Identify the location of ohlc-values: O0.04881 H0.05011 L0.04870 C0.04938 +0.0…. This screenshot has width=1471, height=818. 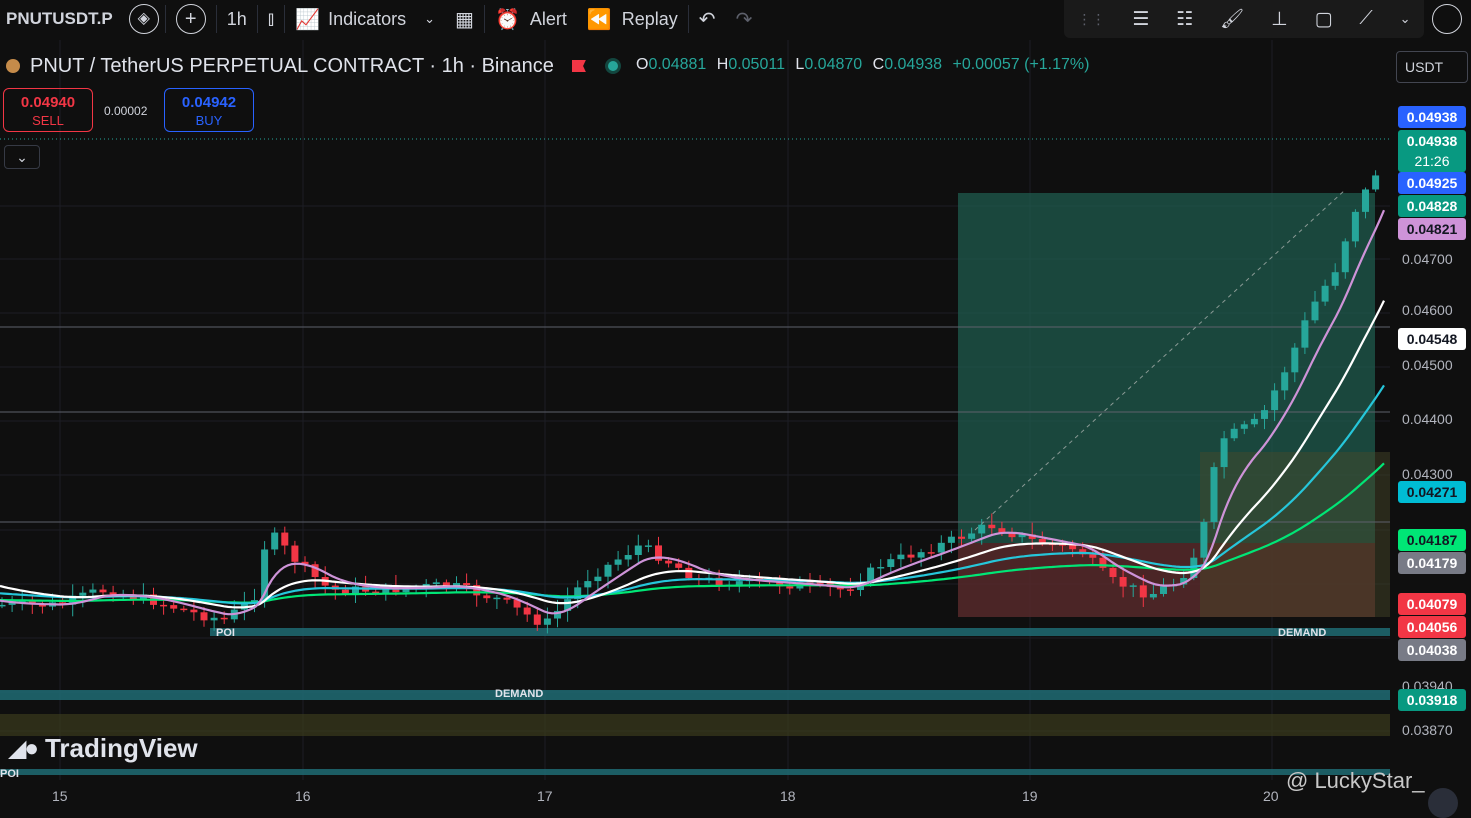
(865, 65).